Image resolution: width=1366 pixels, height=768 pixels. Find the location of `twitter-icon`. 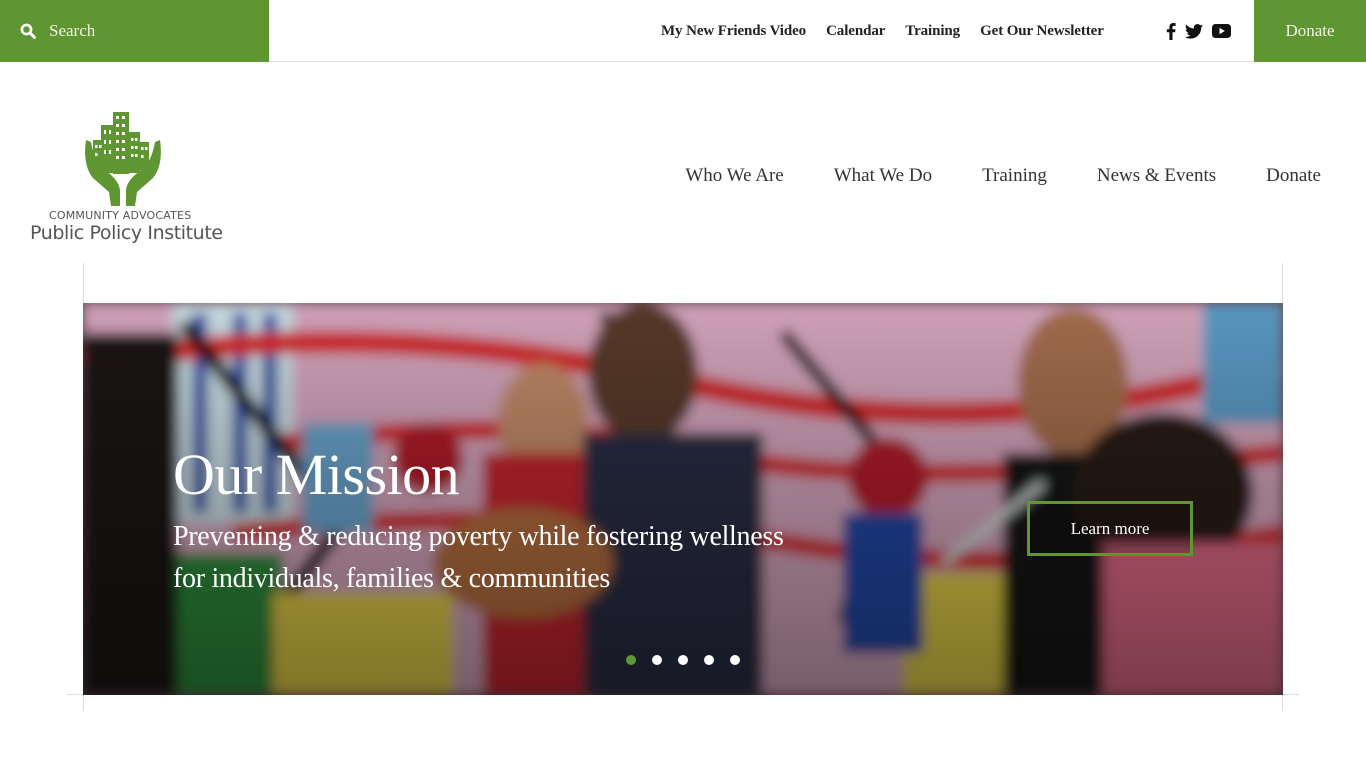

twitter-icon is located at coordinates (1194, 31).